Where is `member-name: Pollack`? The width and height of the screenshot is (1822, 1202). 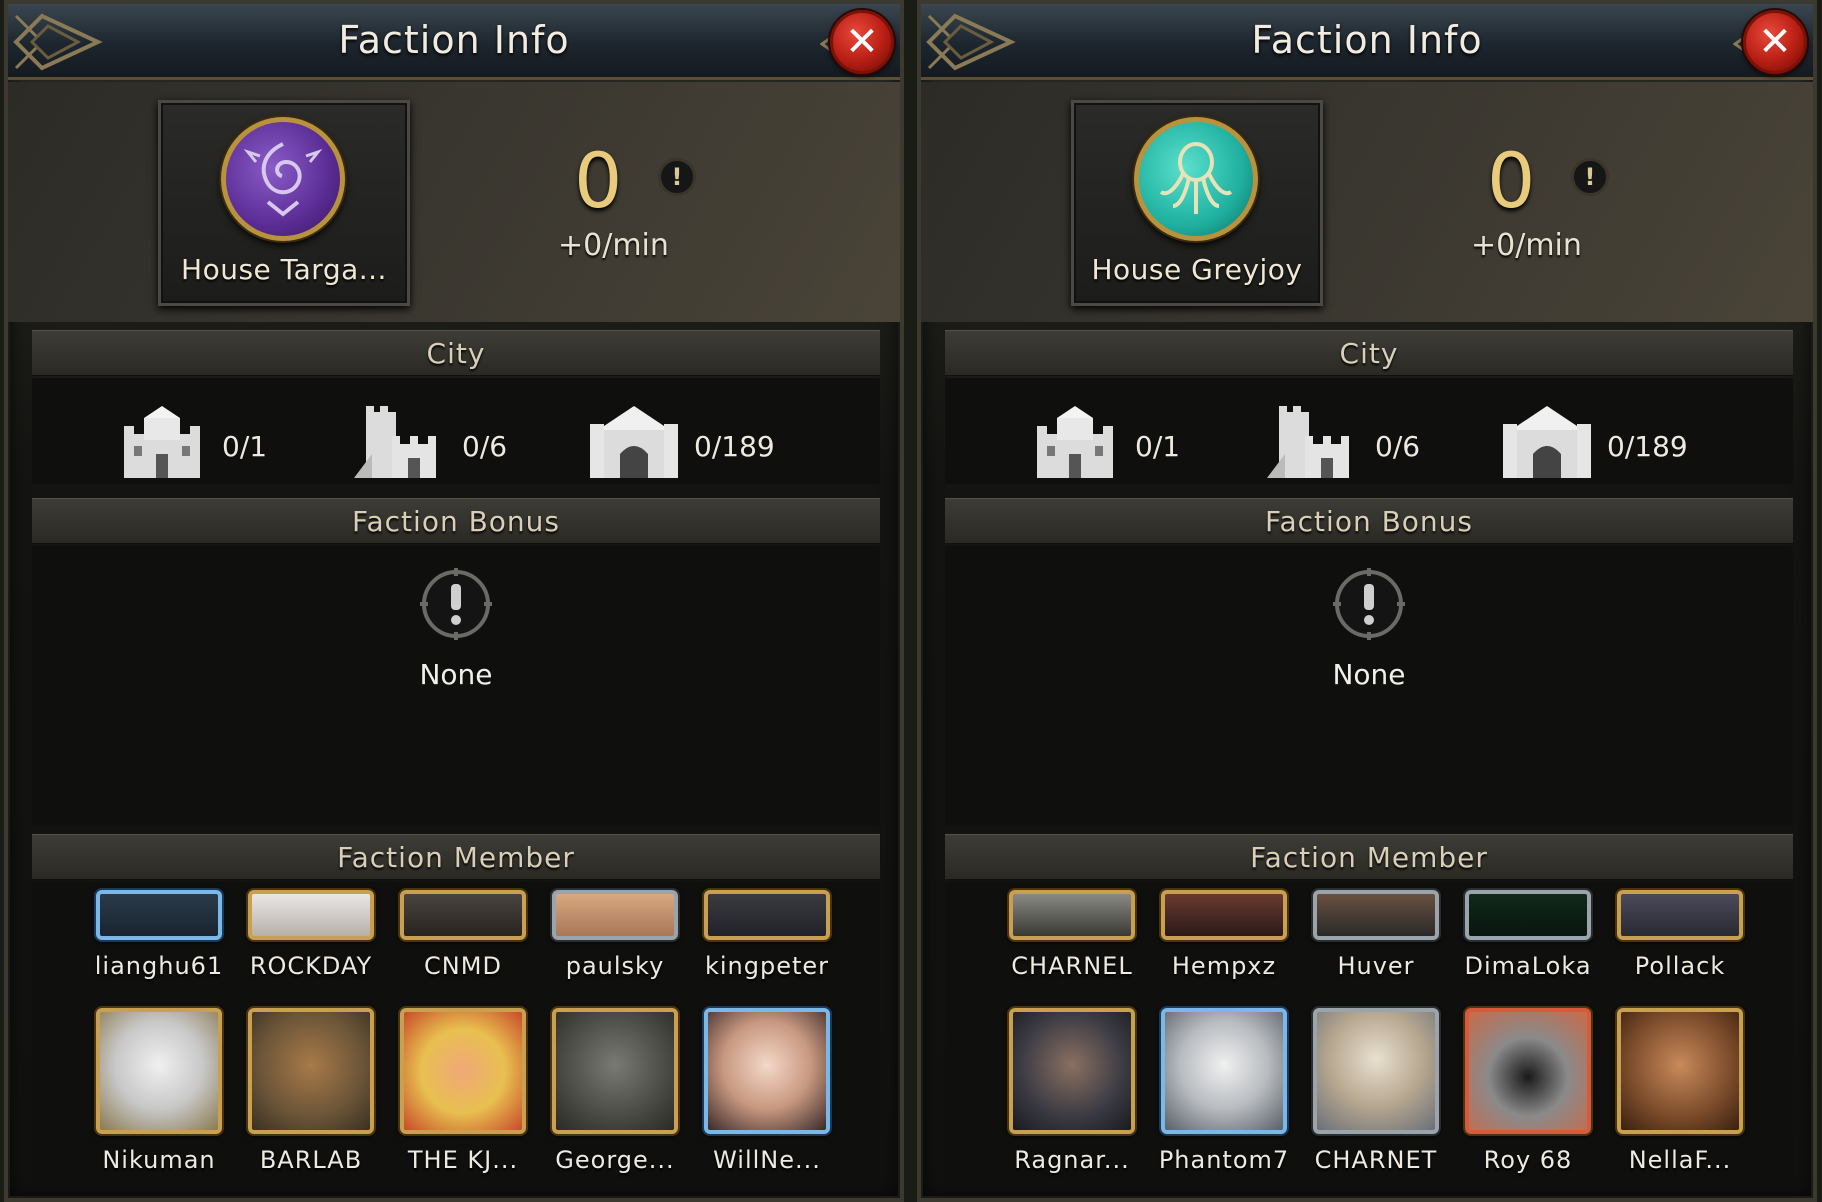
member-name: Pollack is located at coordinates (1680, 966).